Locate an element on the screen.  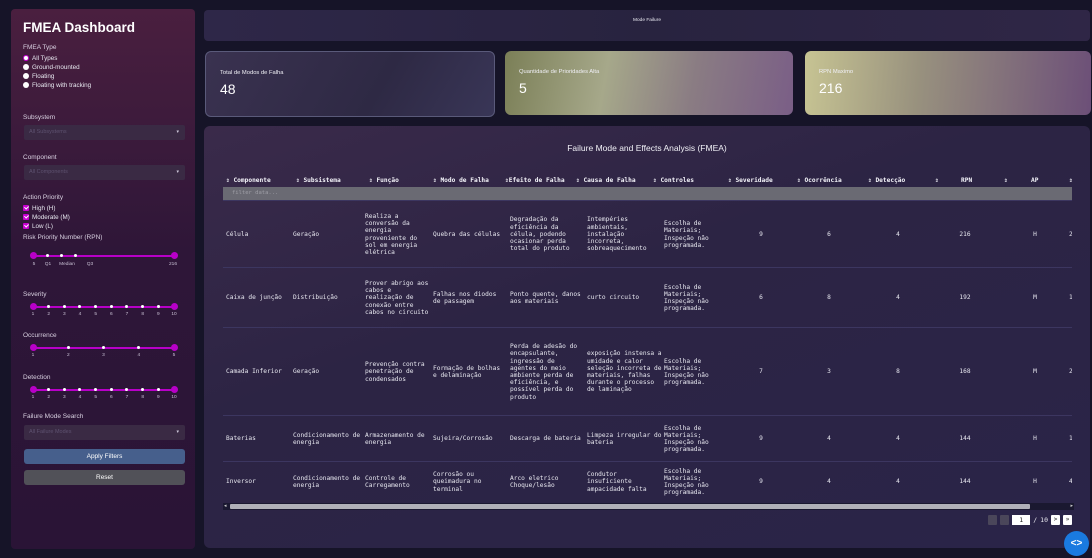
header-controles: ⇕ Controles is located at coordinates (673, 180).